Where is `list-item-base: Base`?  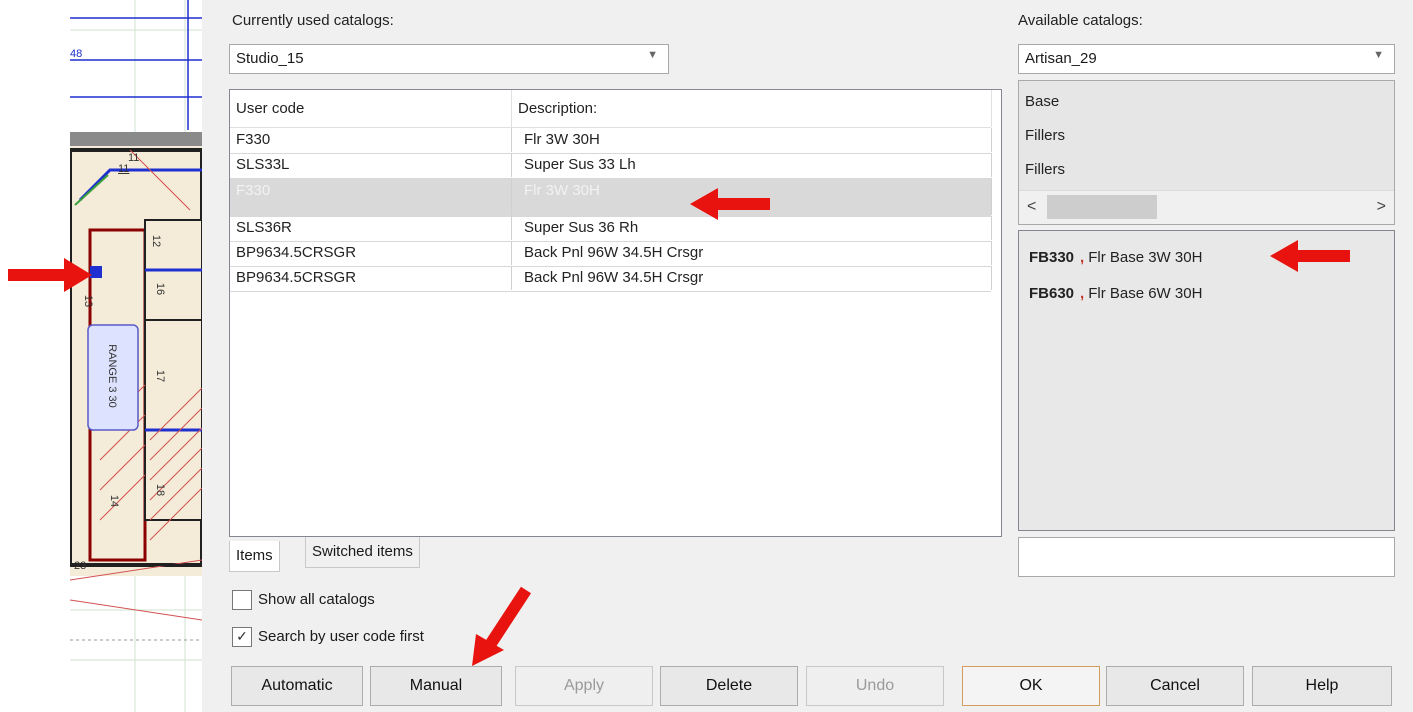
list-item-base: Base is located at coordinates (1042, 102).